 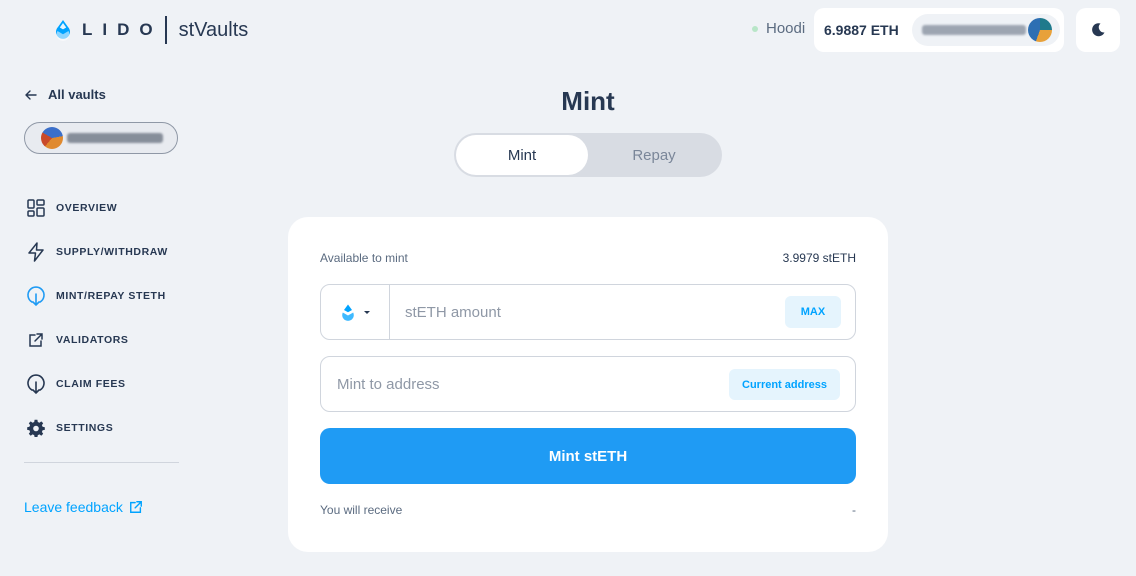 What do you see at coordinates (111, 296) in the screenshot?
I see `sidebar-item-label: MINT/REPAY STETH` at bounding box center [111, 296].